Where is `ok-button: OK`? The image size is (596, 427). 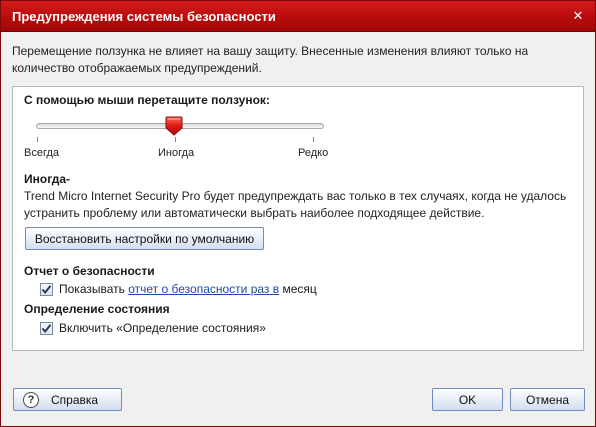 ok-button: OK is located at coordinates (467, 399).